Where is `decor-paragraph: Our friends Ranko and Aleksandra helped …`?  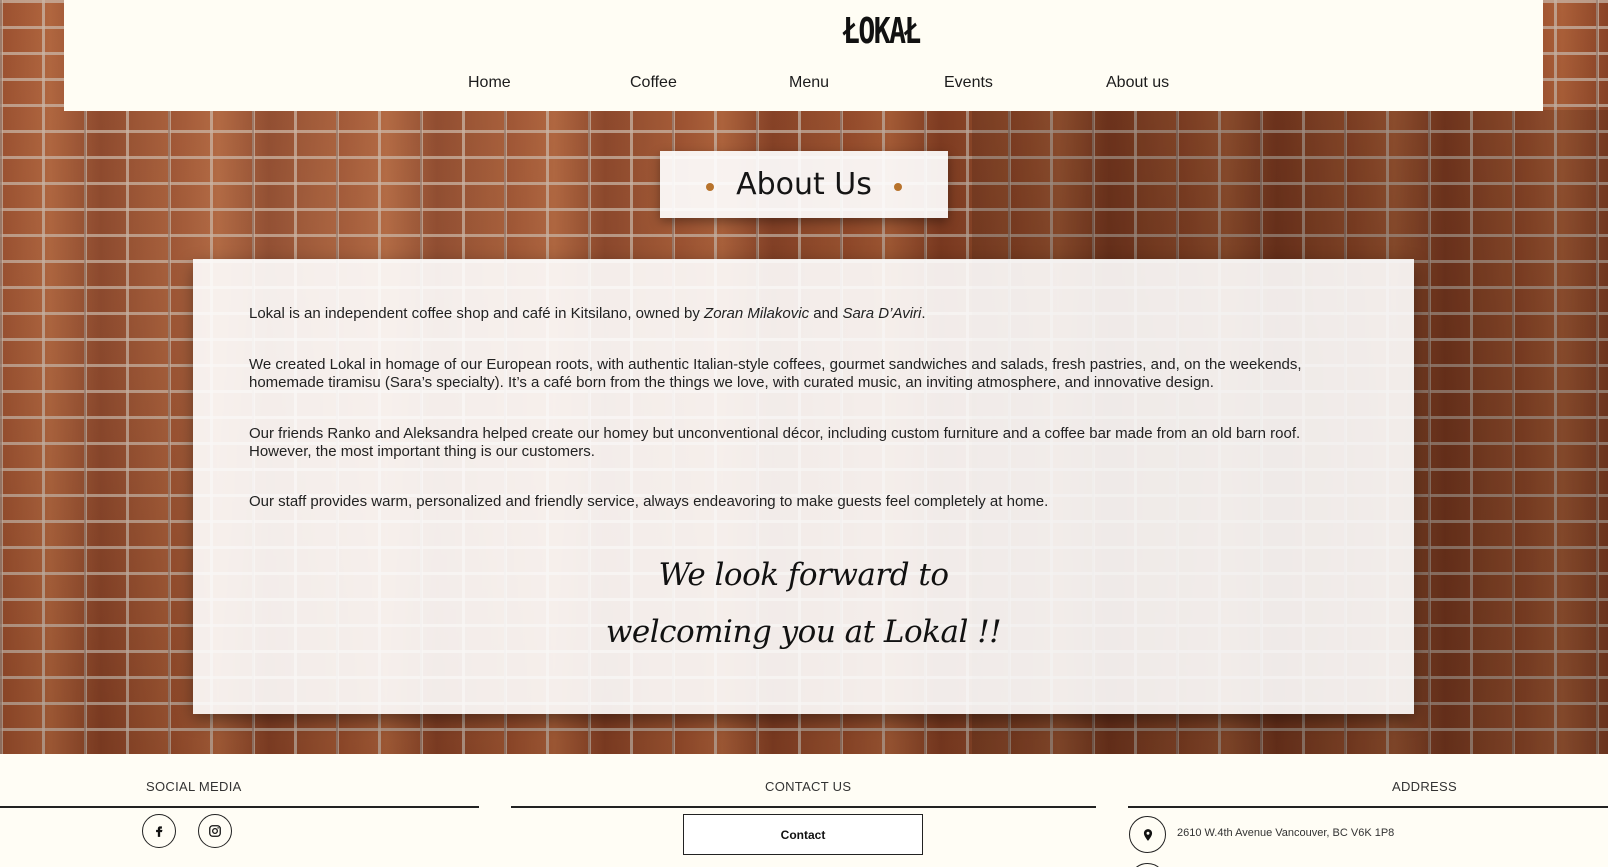 decor-paragraph: Our friends Ranko and Aleksandra helped … is located at coordinates (775, 442).